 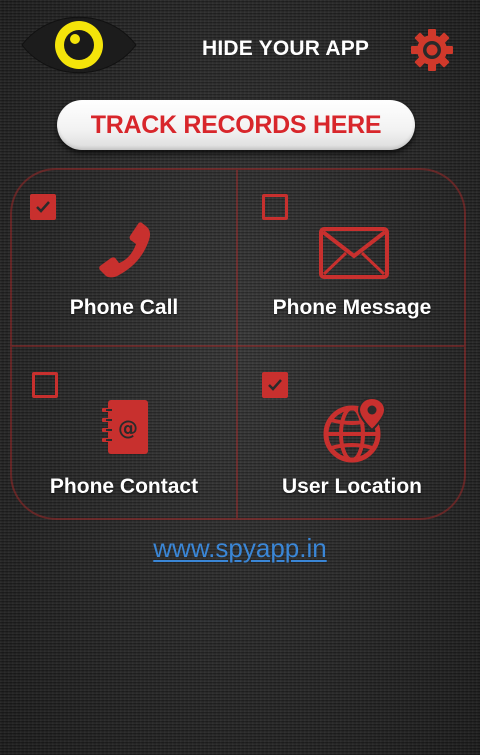 What do you see at coordinates (352, 307) in the screenshot?
I see `phone-message-label: Phone Message` at bounding box center [352, 307].